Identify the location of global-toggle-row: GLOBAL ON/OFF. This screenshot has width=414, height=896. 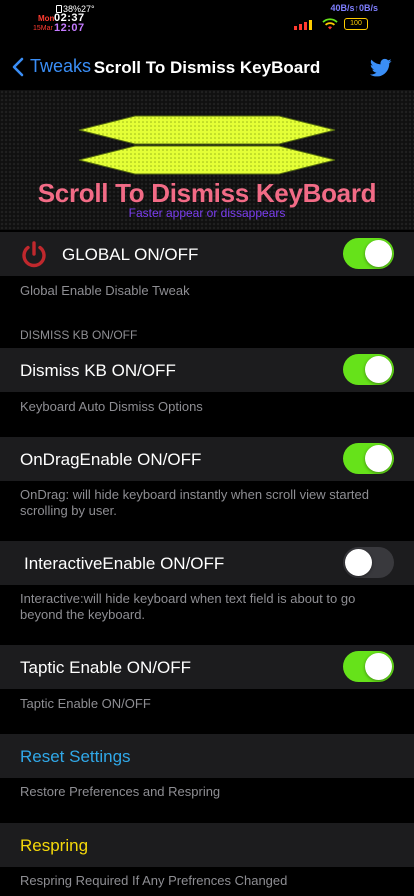
(207, 254).